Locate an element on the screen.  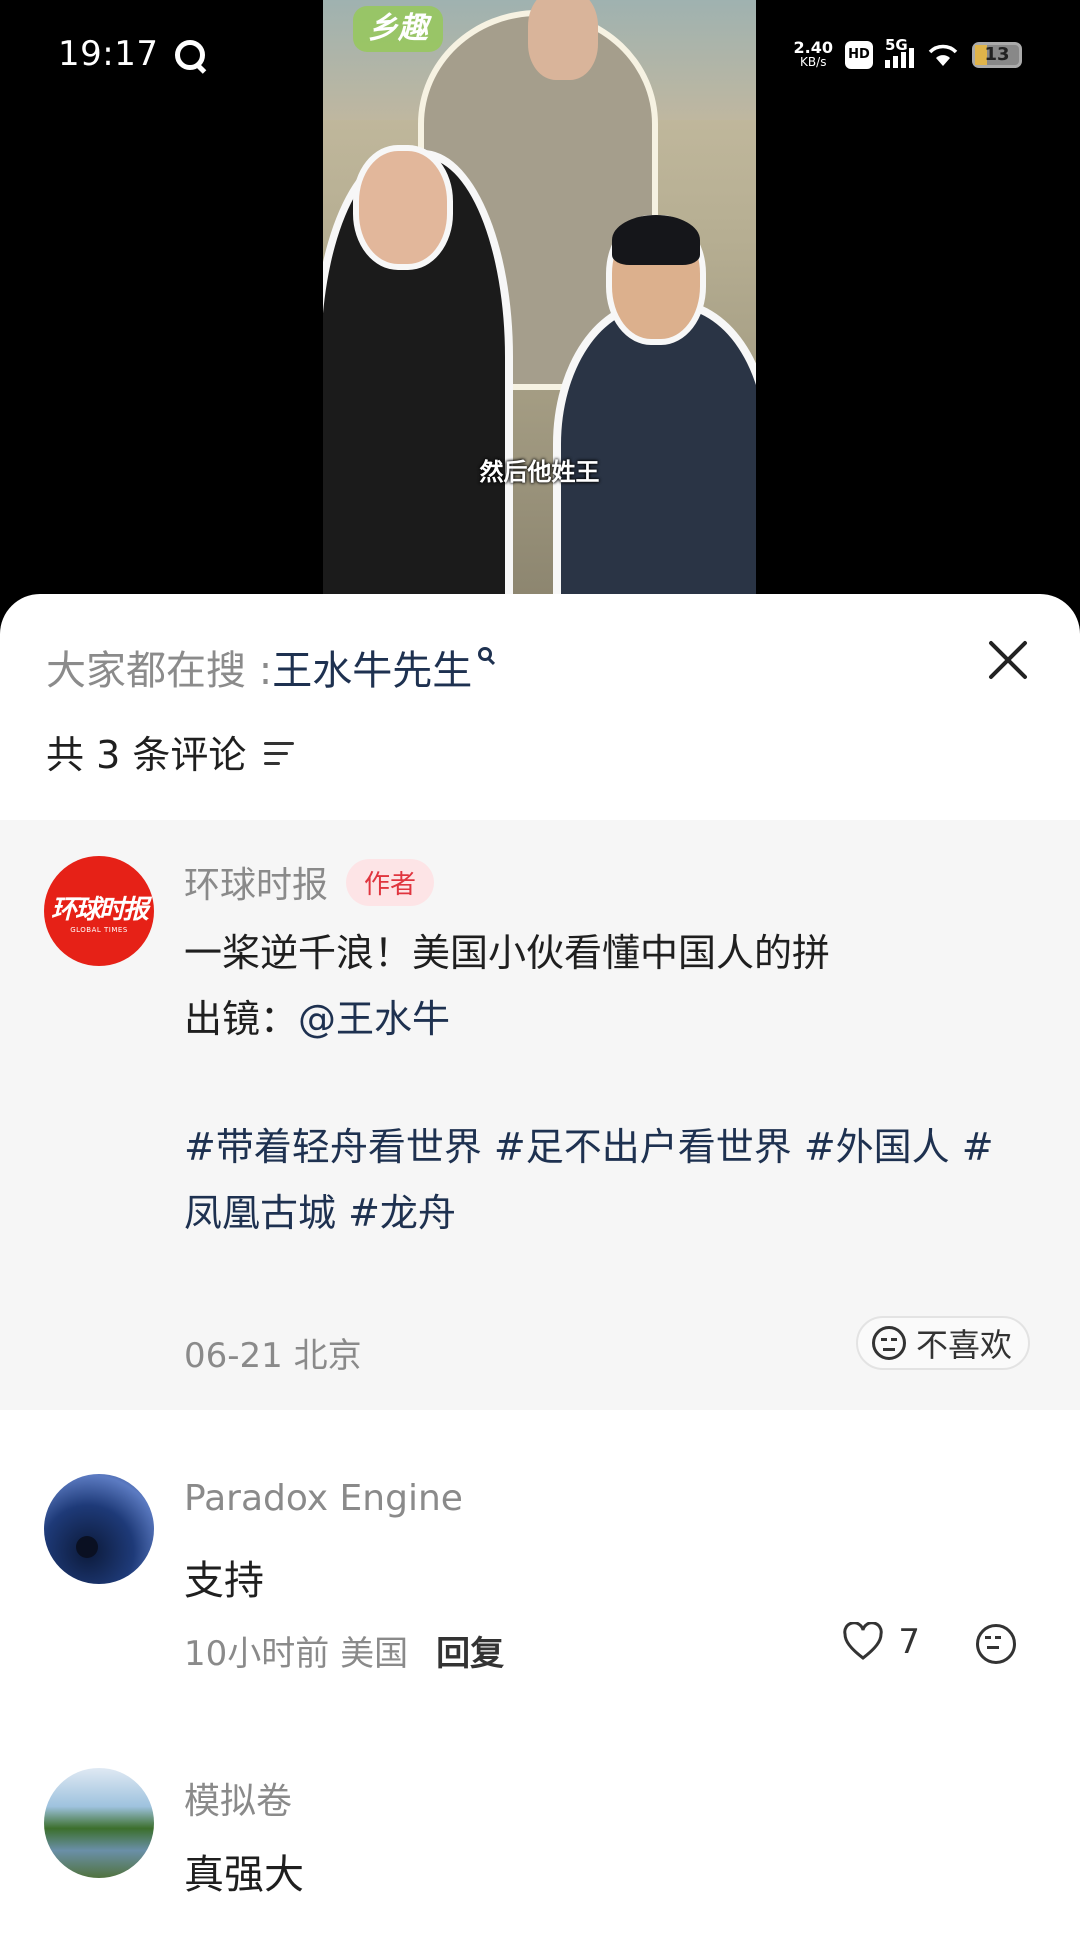
like-button: 7 is located at coordinates (881, 1642).